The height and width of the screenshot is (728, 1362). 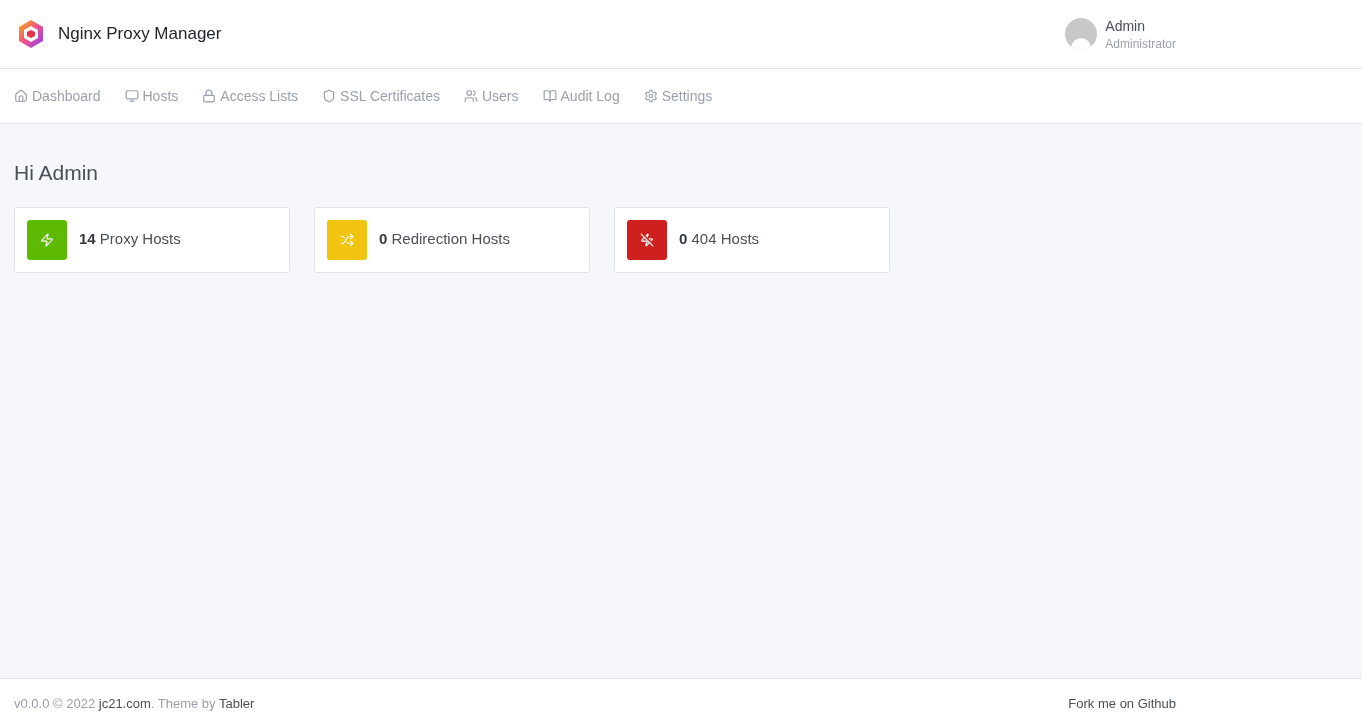 What do you see at coordinates (250, 96) in the screenshot?
I see `nav-link: Access Lists` at bounding box center [250, 96].